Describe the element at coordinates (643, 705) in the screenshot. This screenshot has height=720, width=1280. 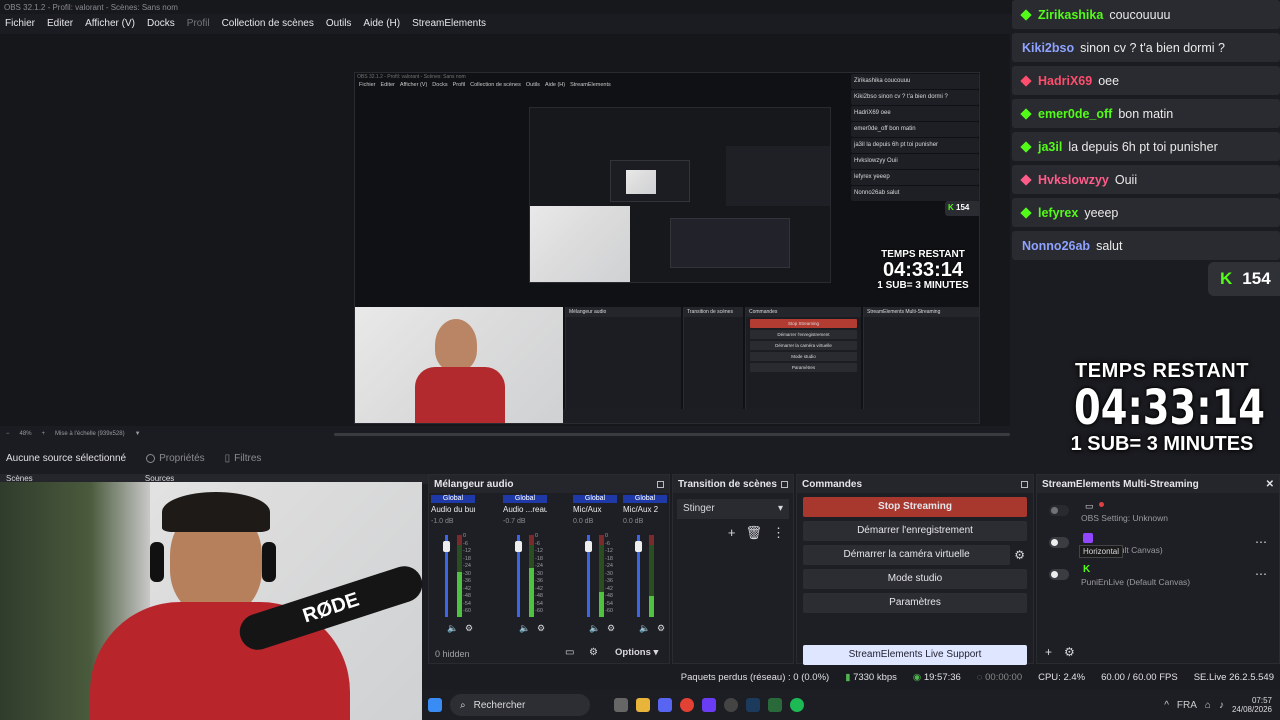
I see `explorer-icon` at that location.